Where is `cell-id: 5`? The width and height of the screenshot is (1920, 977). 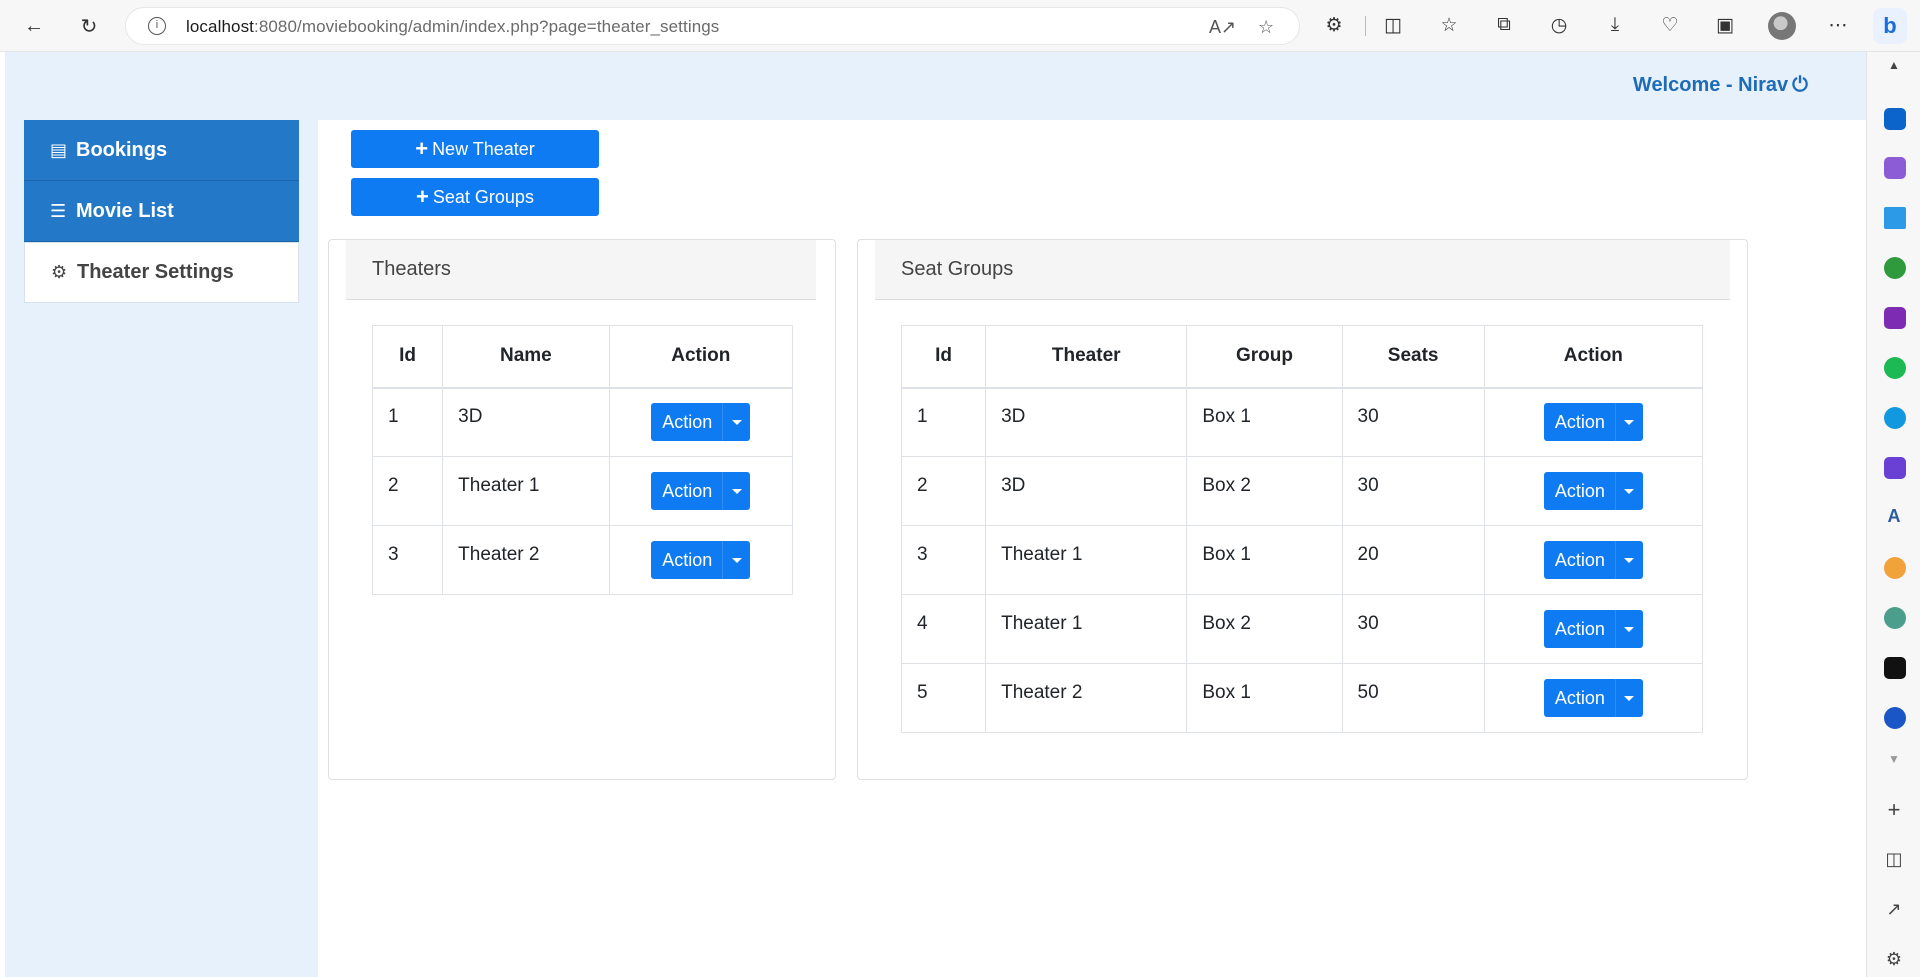
cell-id: 5 is located at coordinates (943, 698).